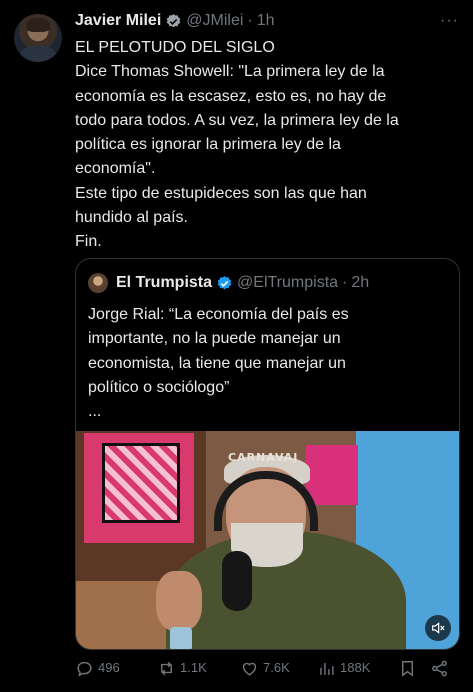  What do you see at coordinates (164, 282) in the screenshot?
I see `quoted-author-name: El Trumpista` at bounding box center [164, 282].